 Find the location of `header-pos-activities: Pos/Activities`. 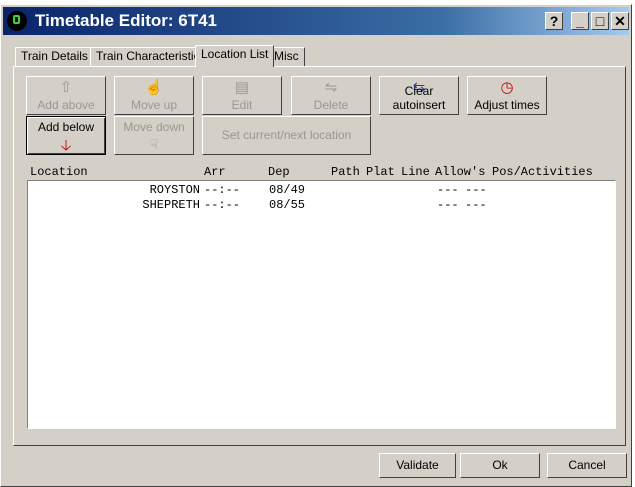

header-pos-activities: Pos/Activities is located at coordinates (542, 172).